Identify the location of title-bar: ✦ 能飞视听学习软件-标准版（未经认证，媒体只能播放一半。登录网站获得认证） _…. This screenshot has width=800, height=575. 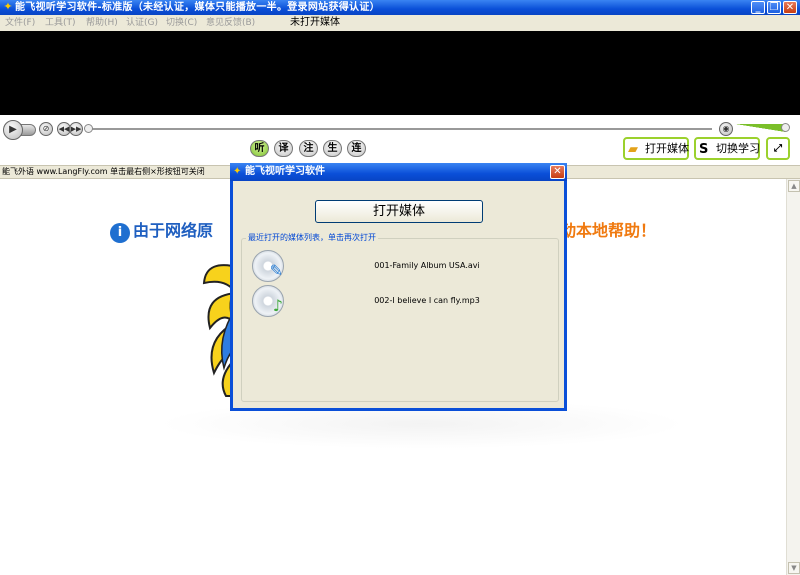
(400, 7).